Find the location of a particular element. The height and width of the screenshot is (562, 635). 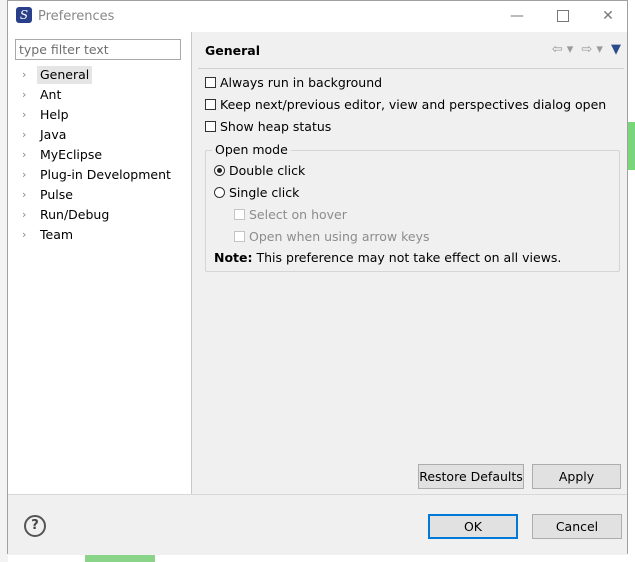

cancel-button: Cancel is located at coordinates (577, 526).